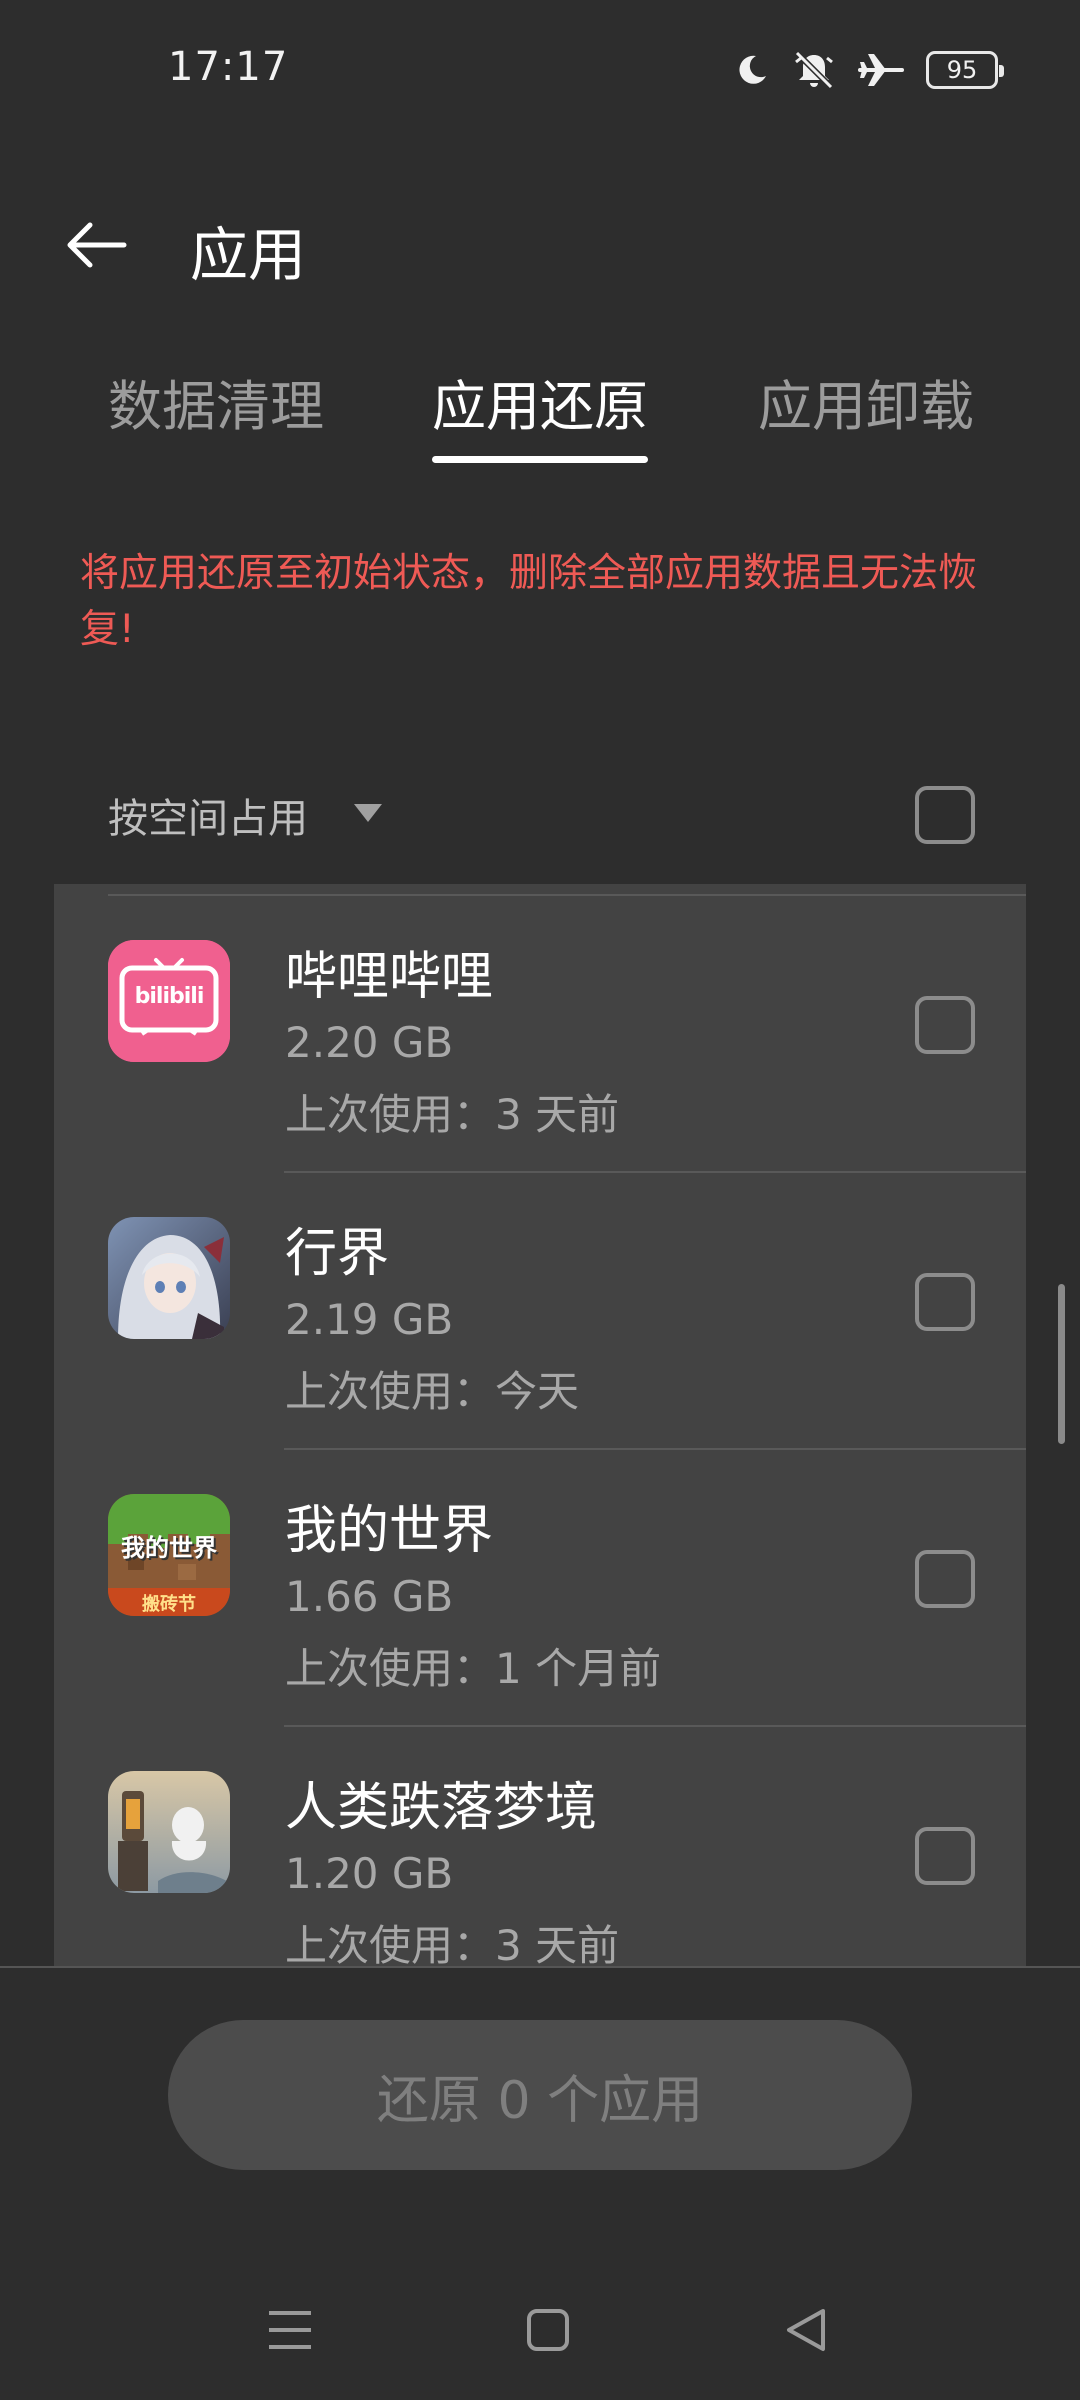 This screenshot has height=2400, width=1080. What do you see at coordinates (369, 1596) in the screenshot?
I see `app-size: 1.66 GB` at bounding box center [369, 1596].